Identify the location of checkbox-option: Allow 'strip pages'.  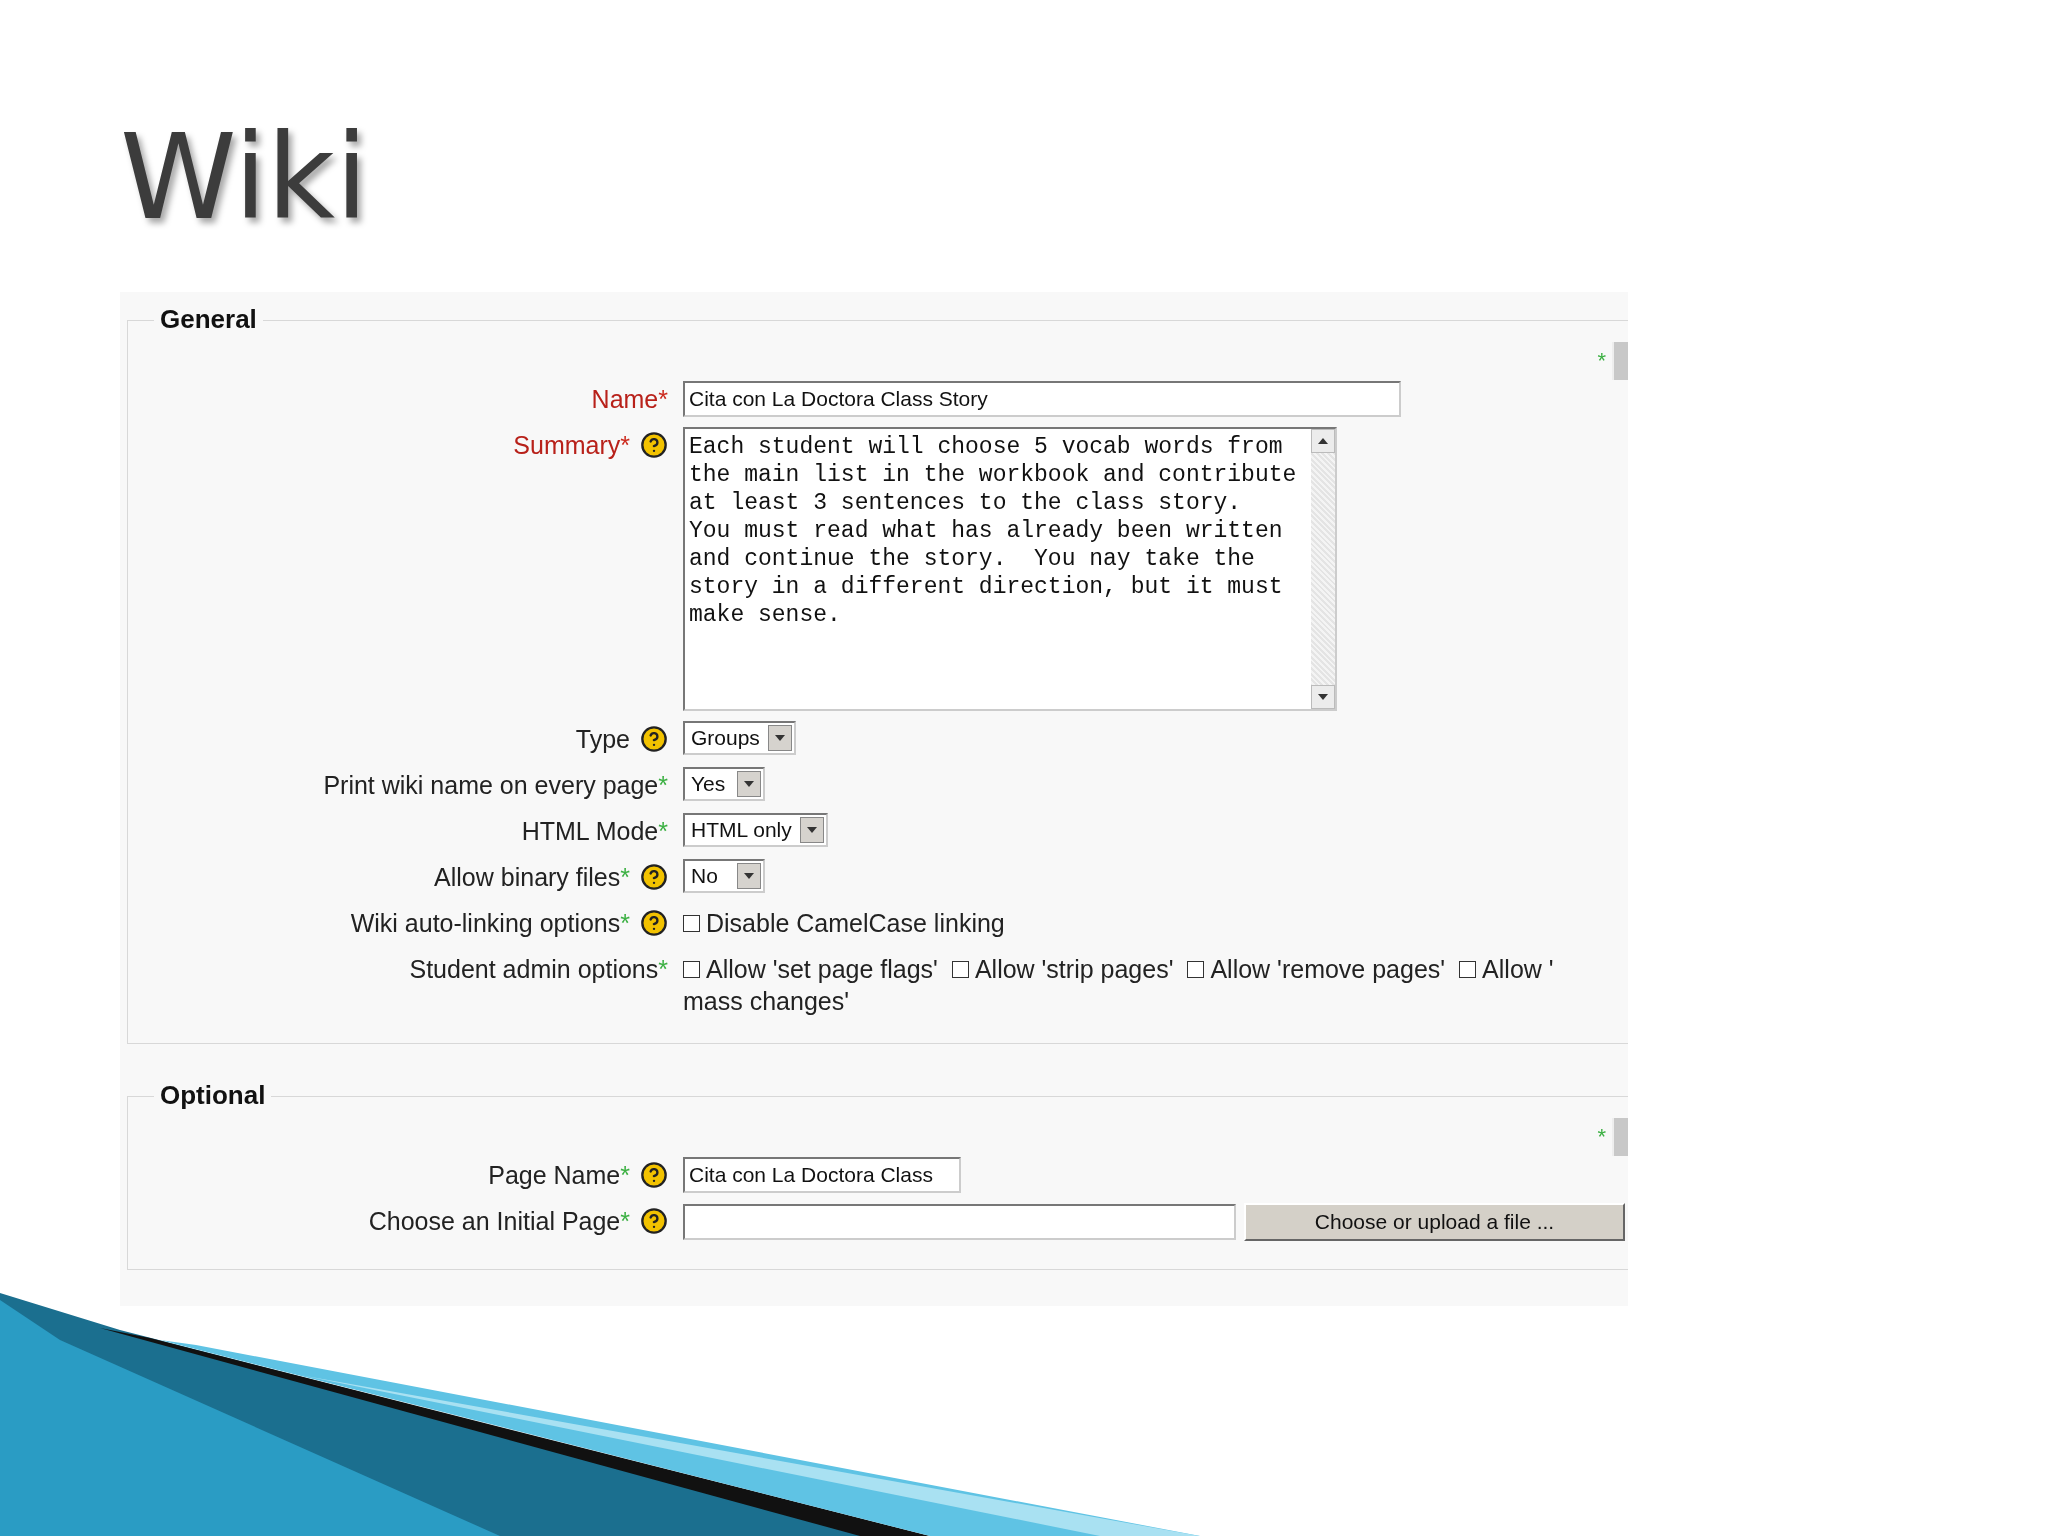
(1062, 969).